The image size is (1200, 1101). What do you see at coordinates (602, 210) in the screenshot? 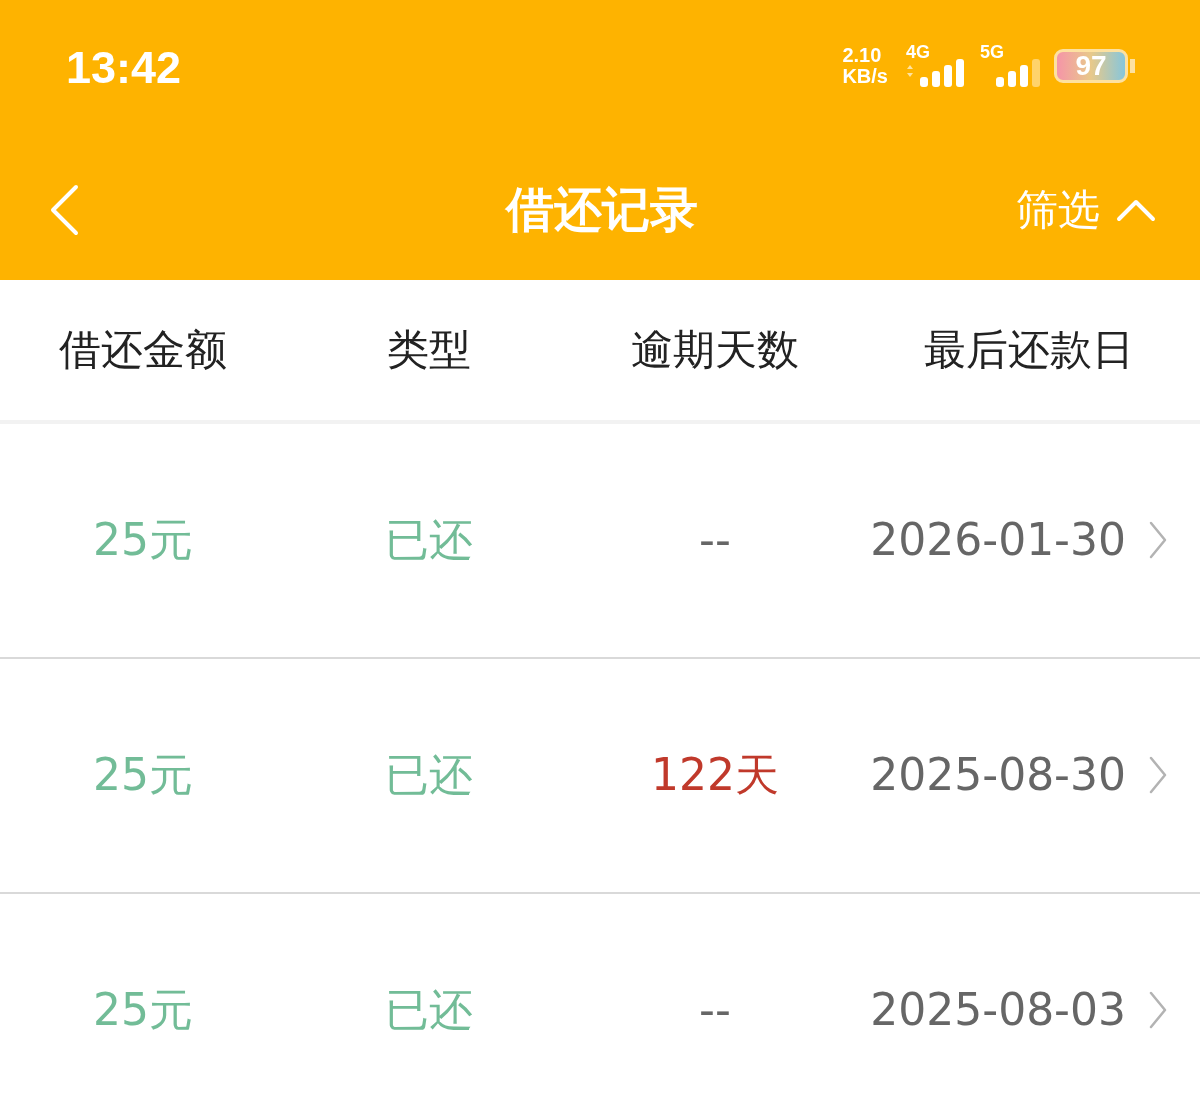
I see `page-title: 借还记录` at bounding box center [602, 210].